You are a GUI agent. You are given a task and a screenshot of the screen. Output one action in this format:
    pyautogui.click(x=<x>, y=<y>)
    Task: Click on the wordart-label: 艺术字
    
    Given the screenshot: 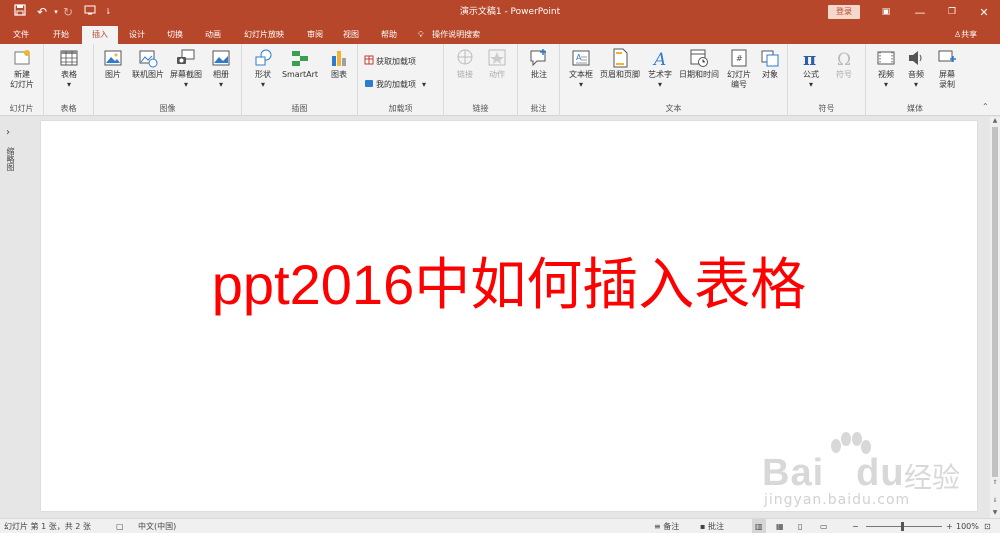 What is the action you would take?
    pyautogui.click(x=660, y=74)
    